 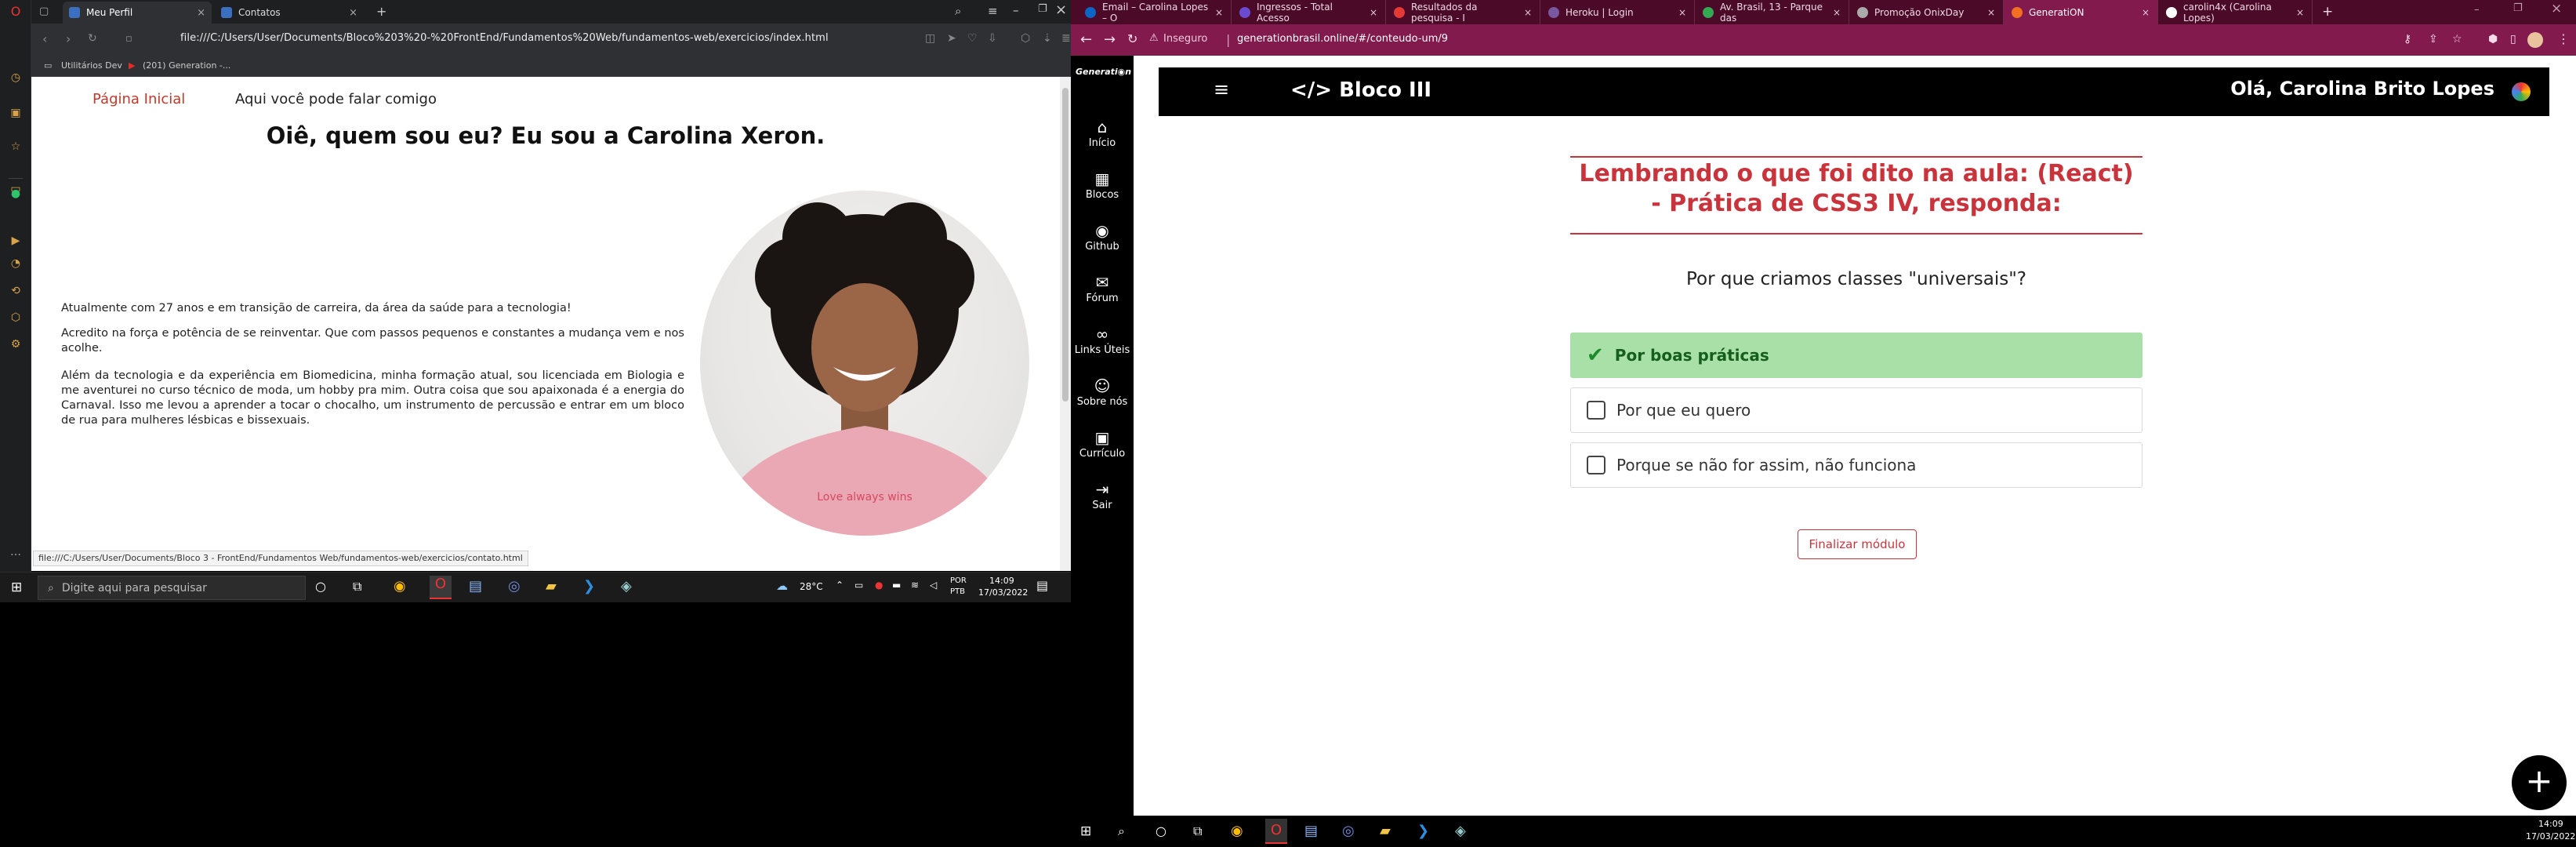 I want to click on notifications-icon: ▤, so click(x=1042, y=585).